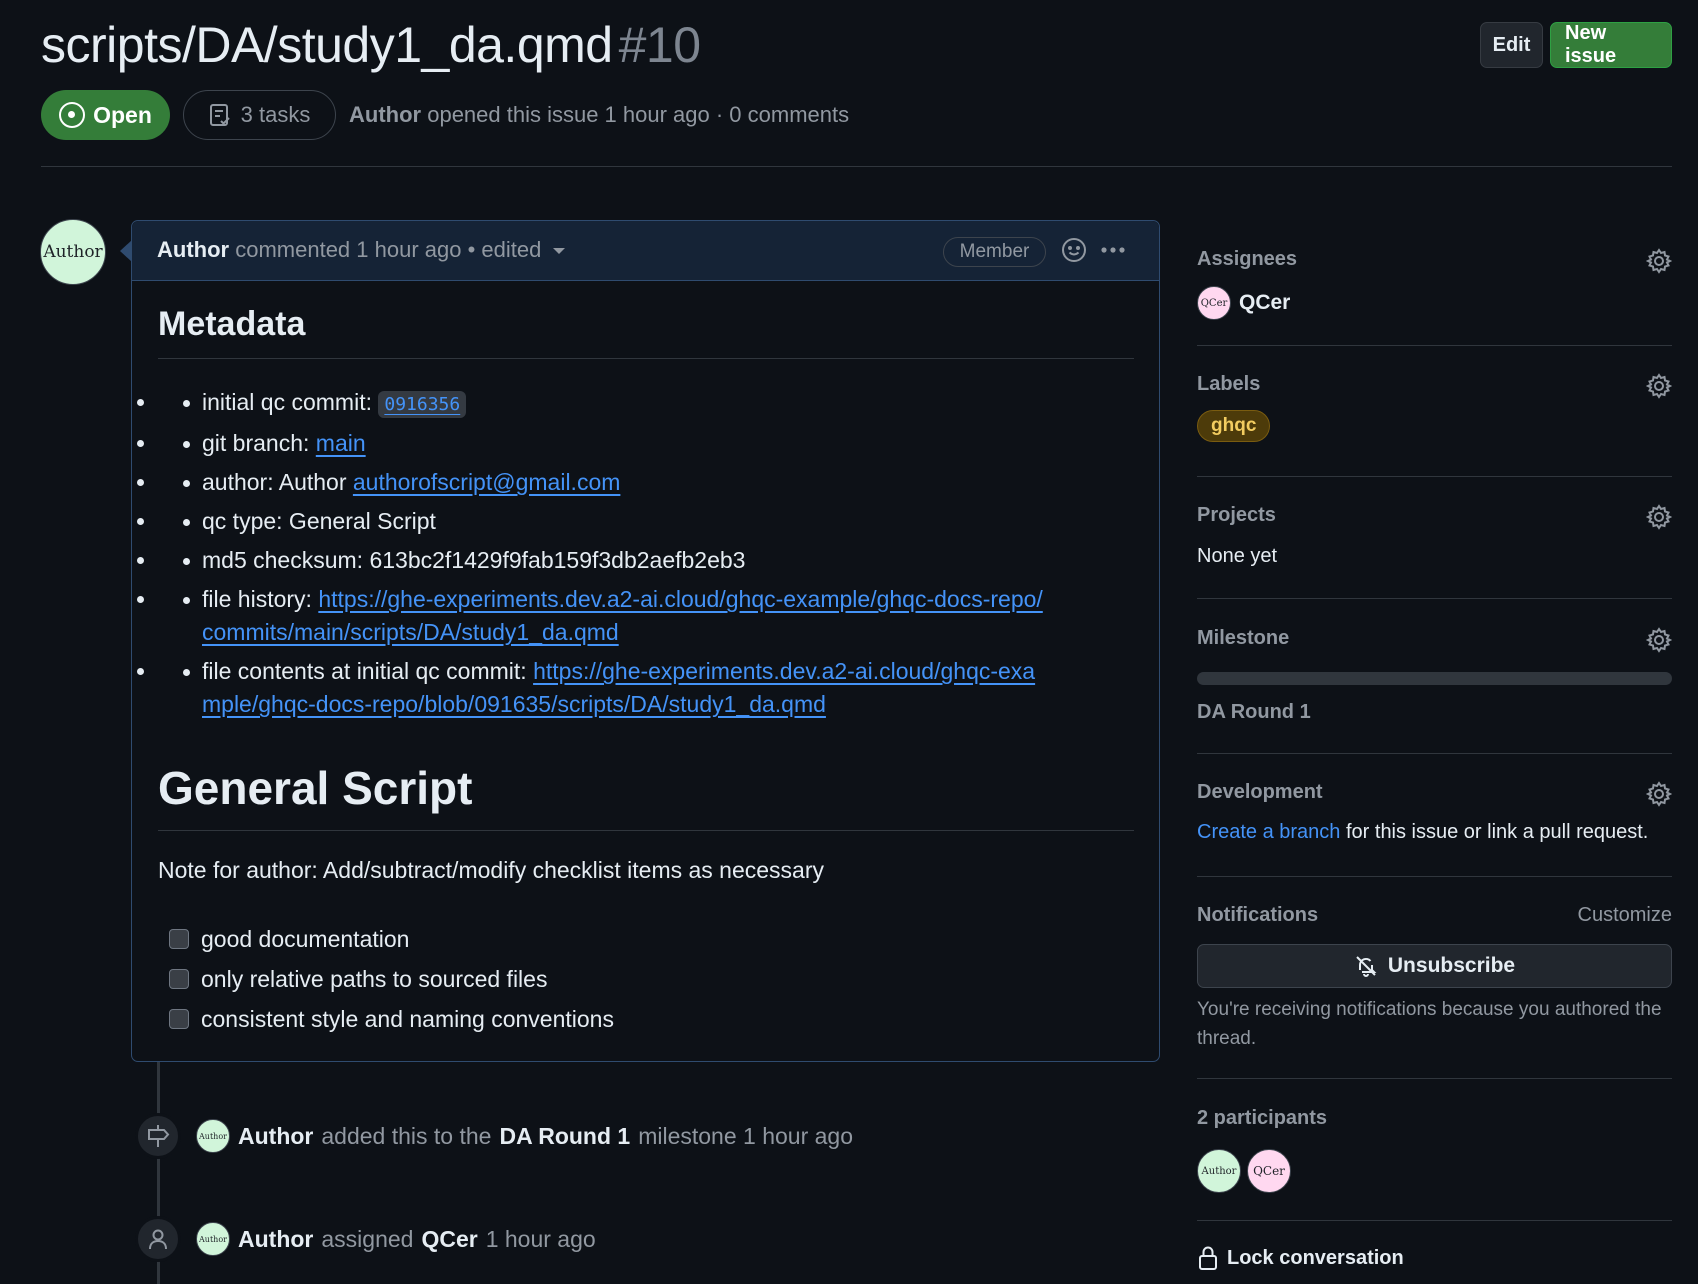  Describe the element at coordinates (659, 45) in the screenshot. I see `issue-number: #10` at that location.